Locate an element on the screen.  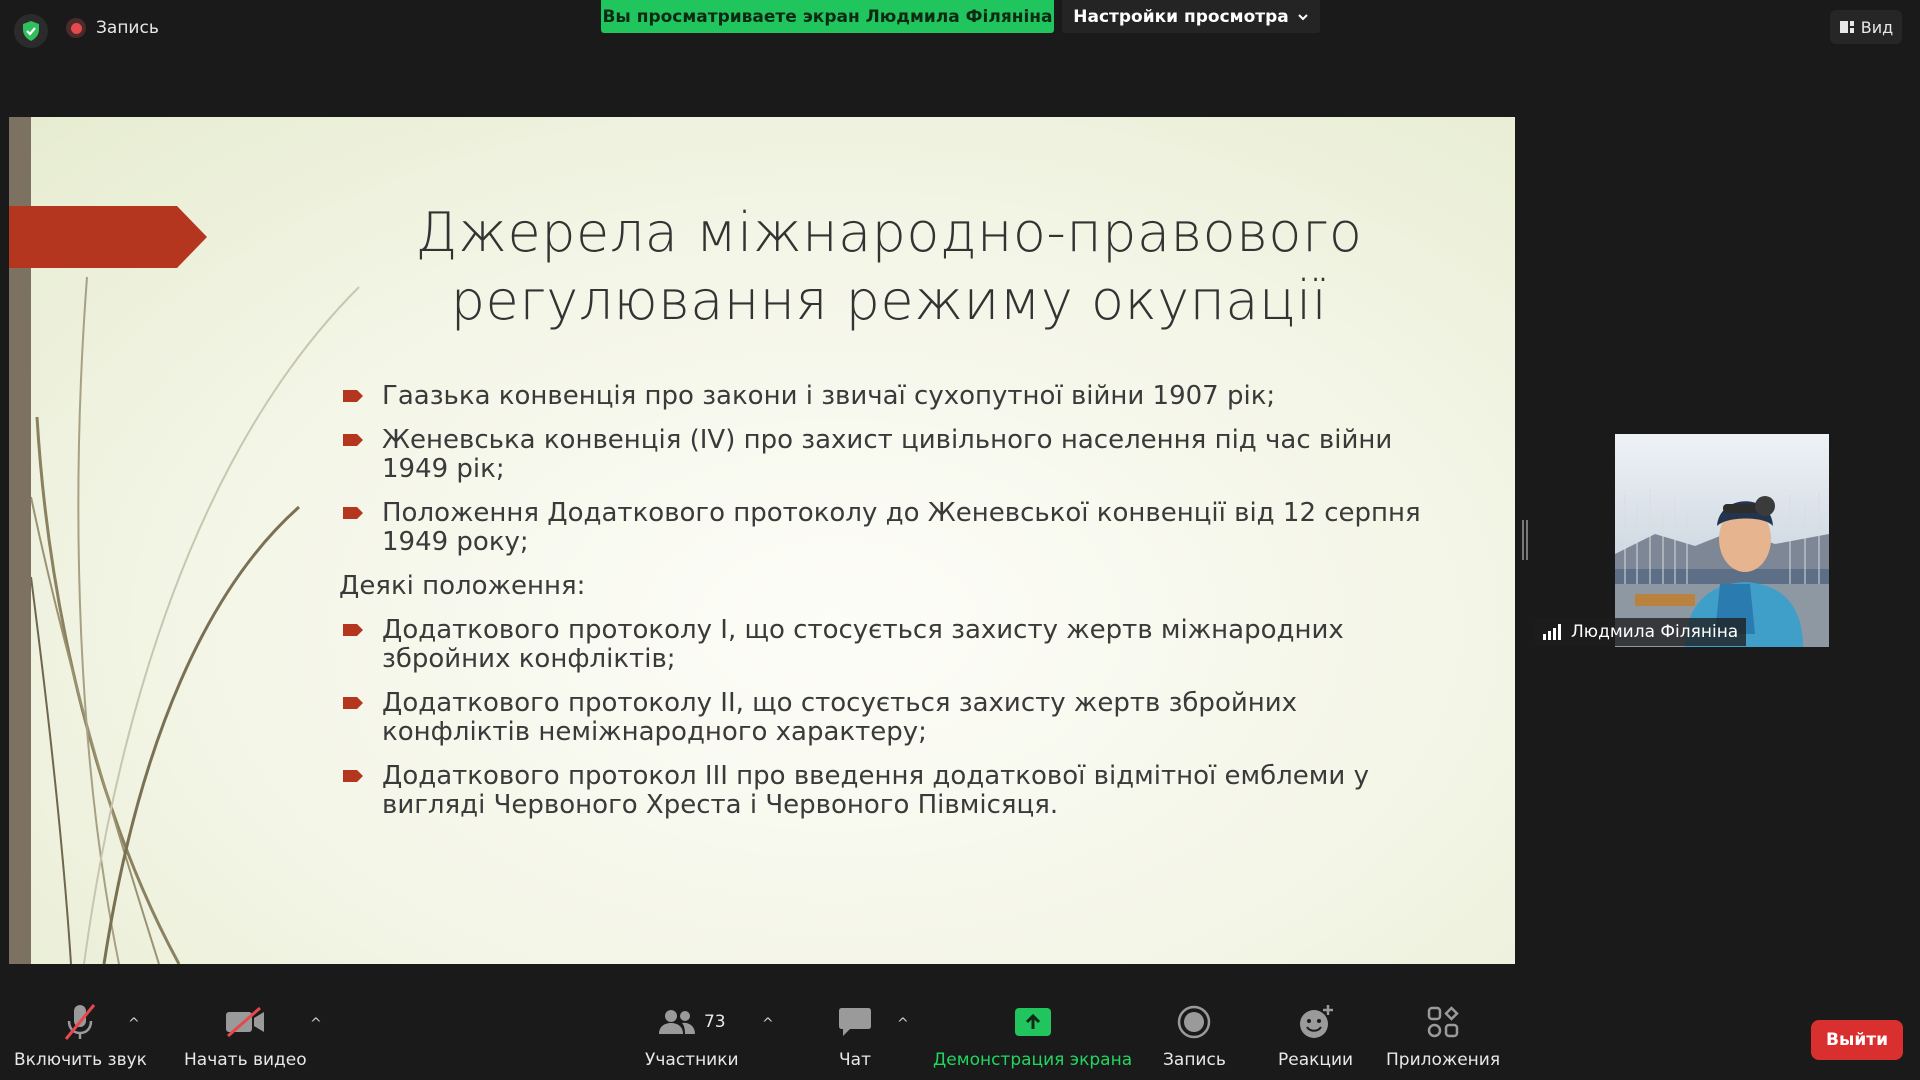
video-options-caret-icon: ^ is located at coordinates (316, 1024).